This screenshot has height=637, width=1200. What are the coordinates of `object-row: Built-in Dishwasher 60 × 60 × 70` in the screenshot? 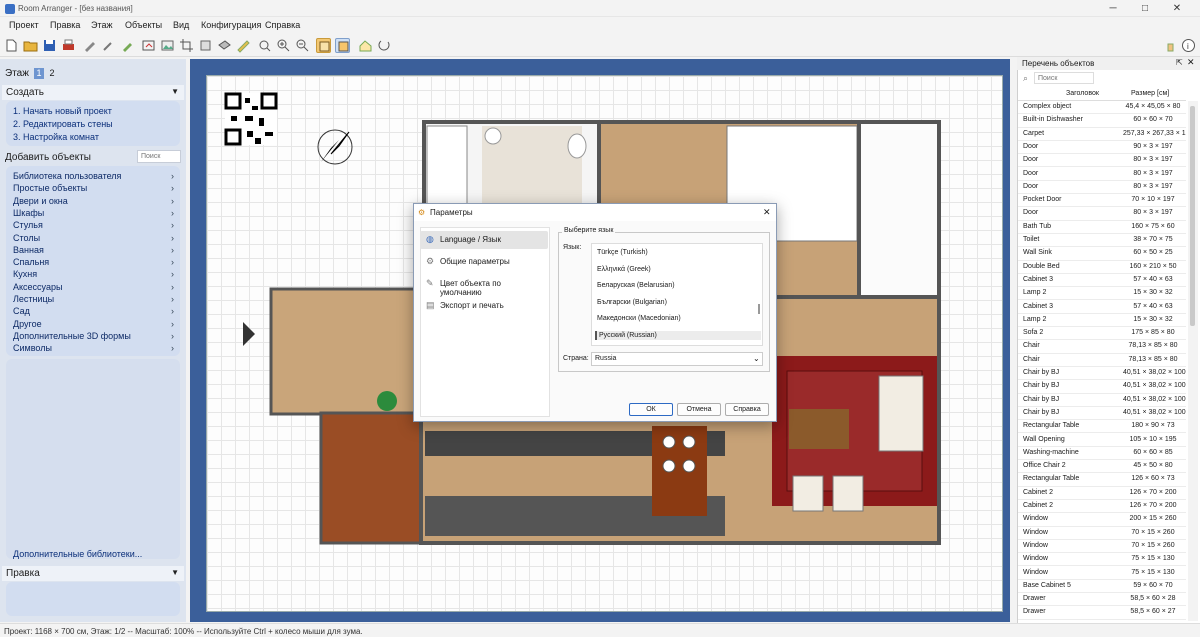 It's located at (1102, 121).